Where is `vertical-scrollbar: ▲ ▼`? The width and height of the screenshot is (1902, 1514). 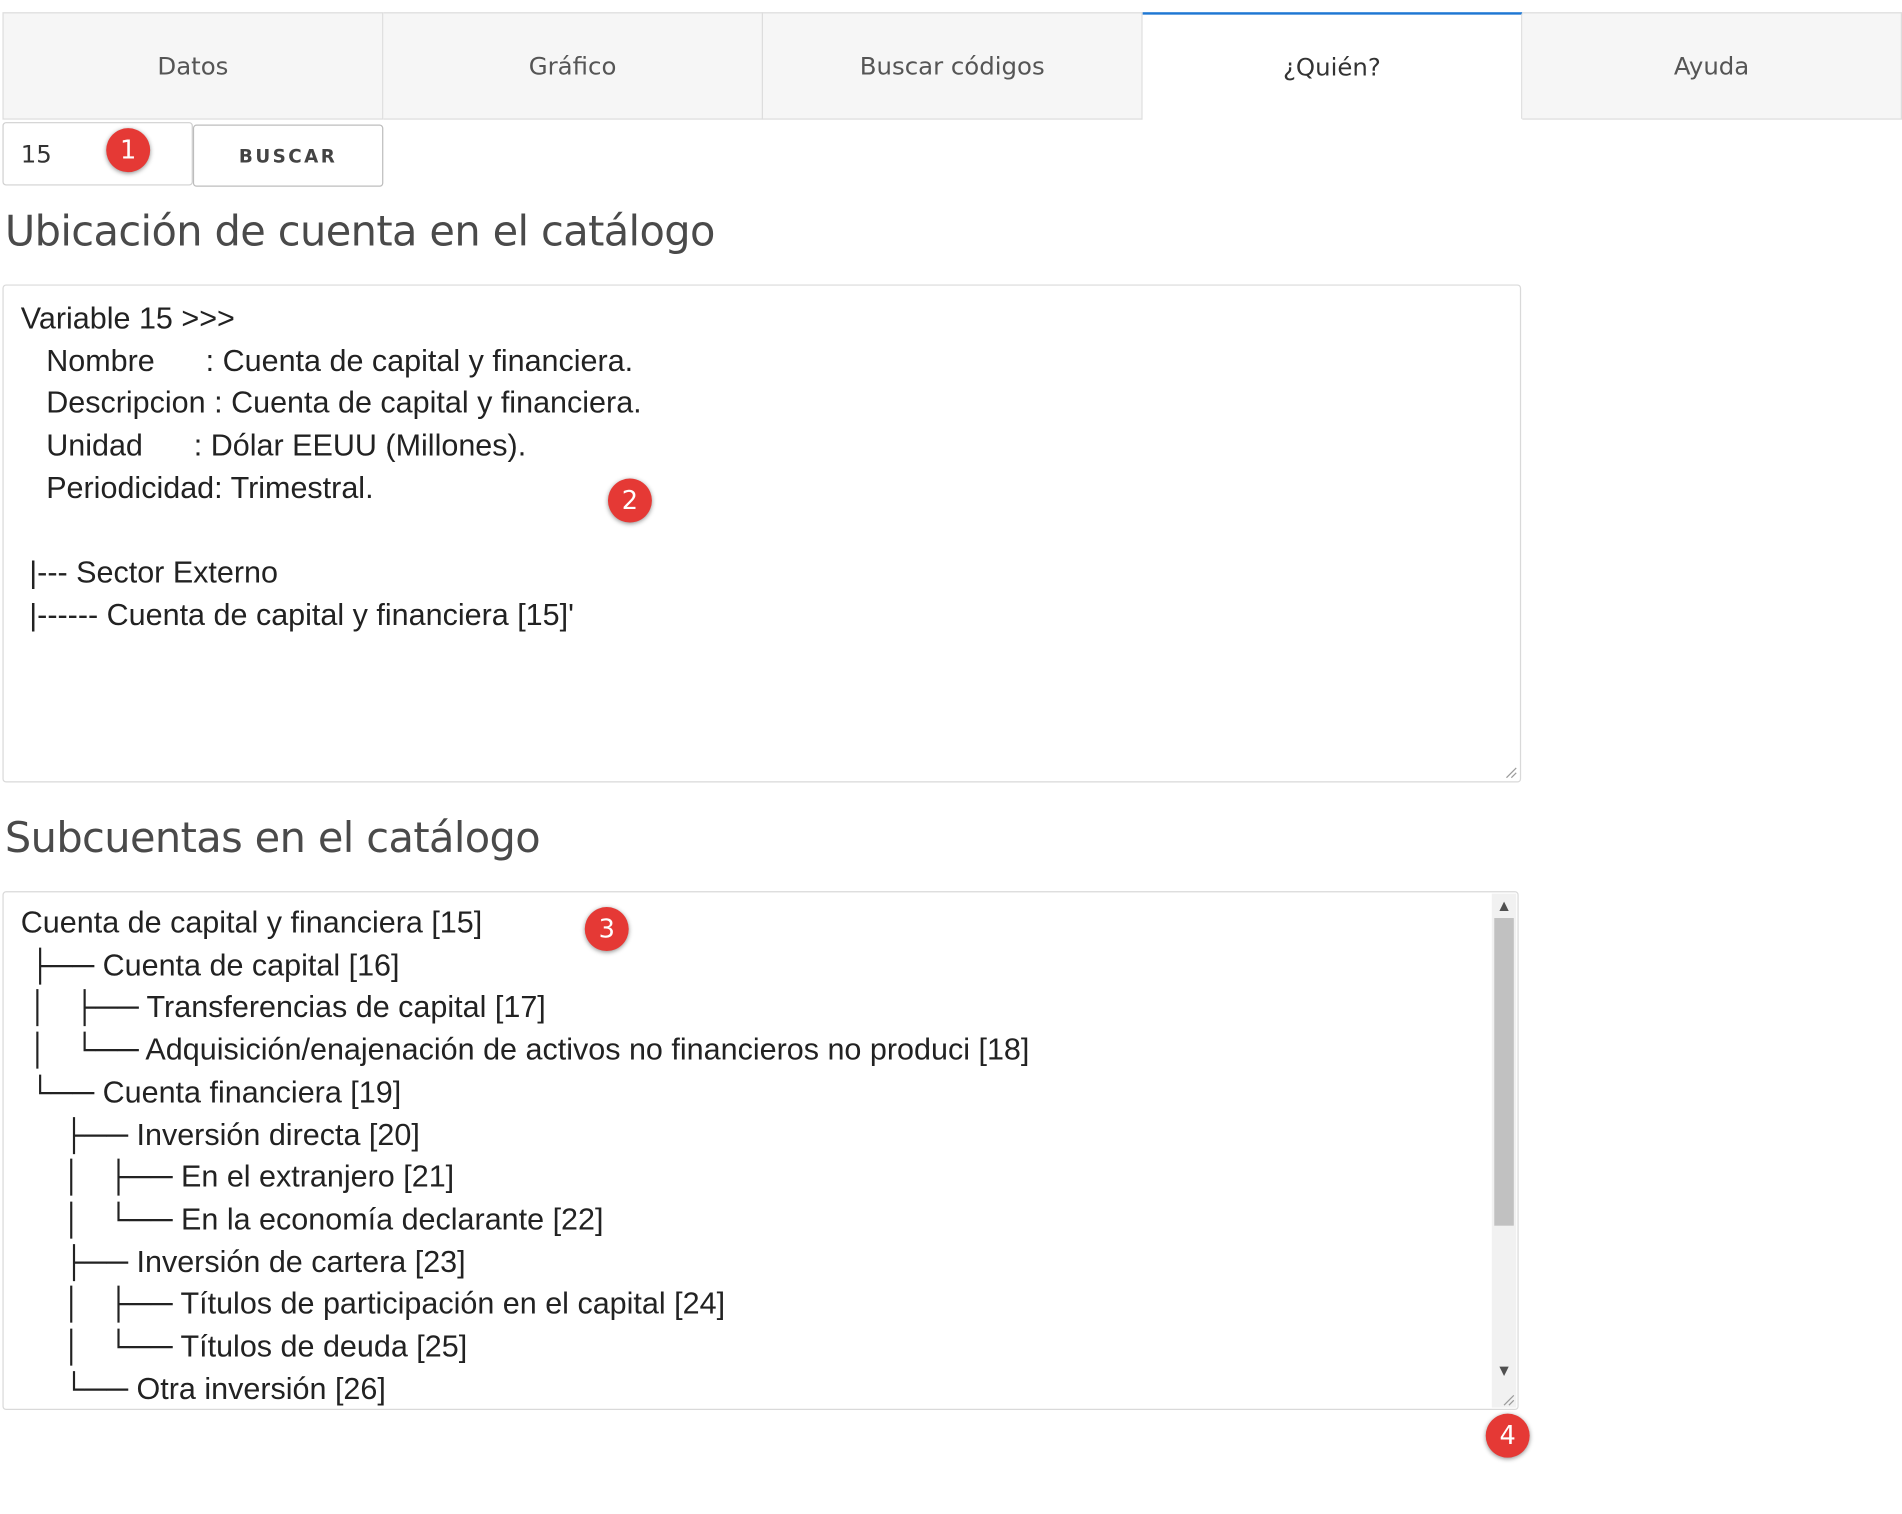 vertical-scrollbar: ▲ ▼ is located at coordinates (1504, 1150).